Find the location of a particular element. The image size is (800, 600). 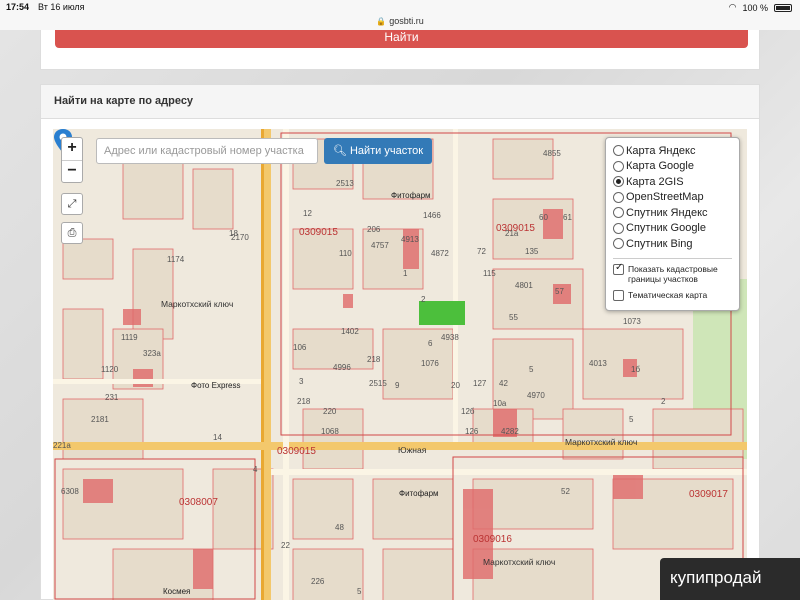

parcel-number: 3 is located at coordinates (301, 381).